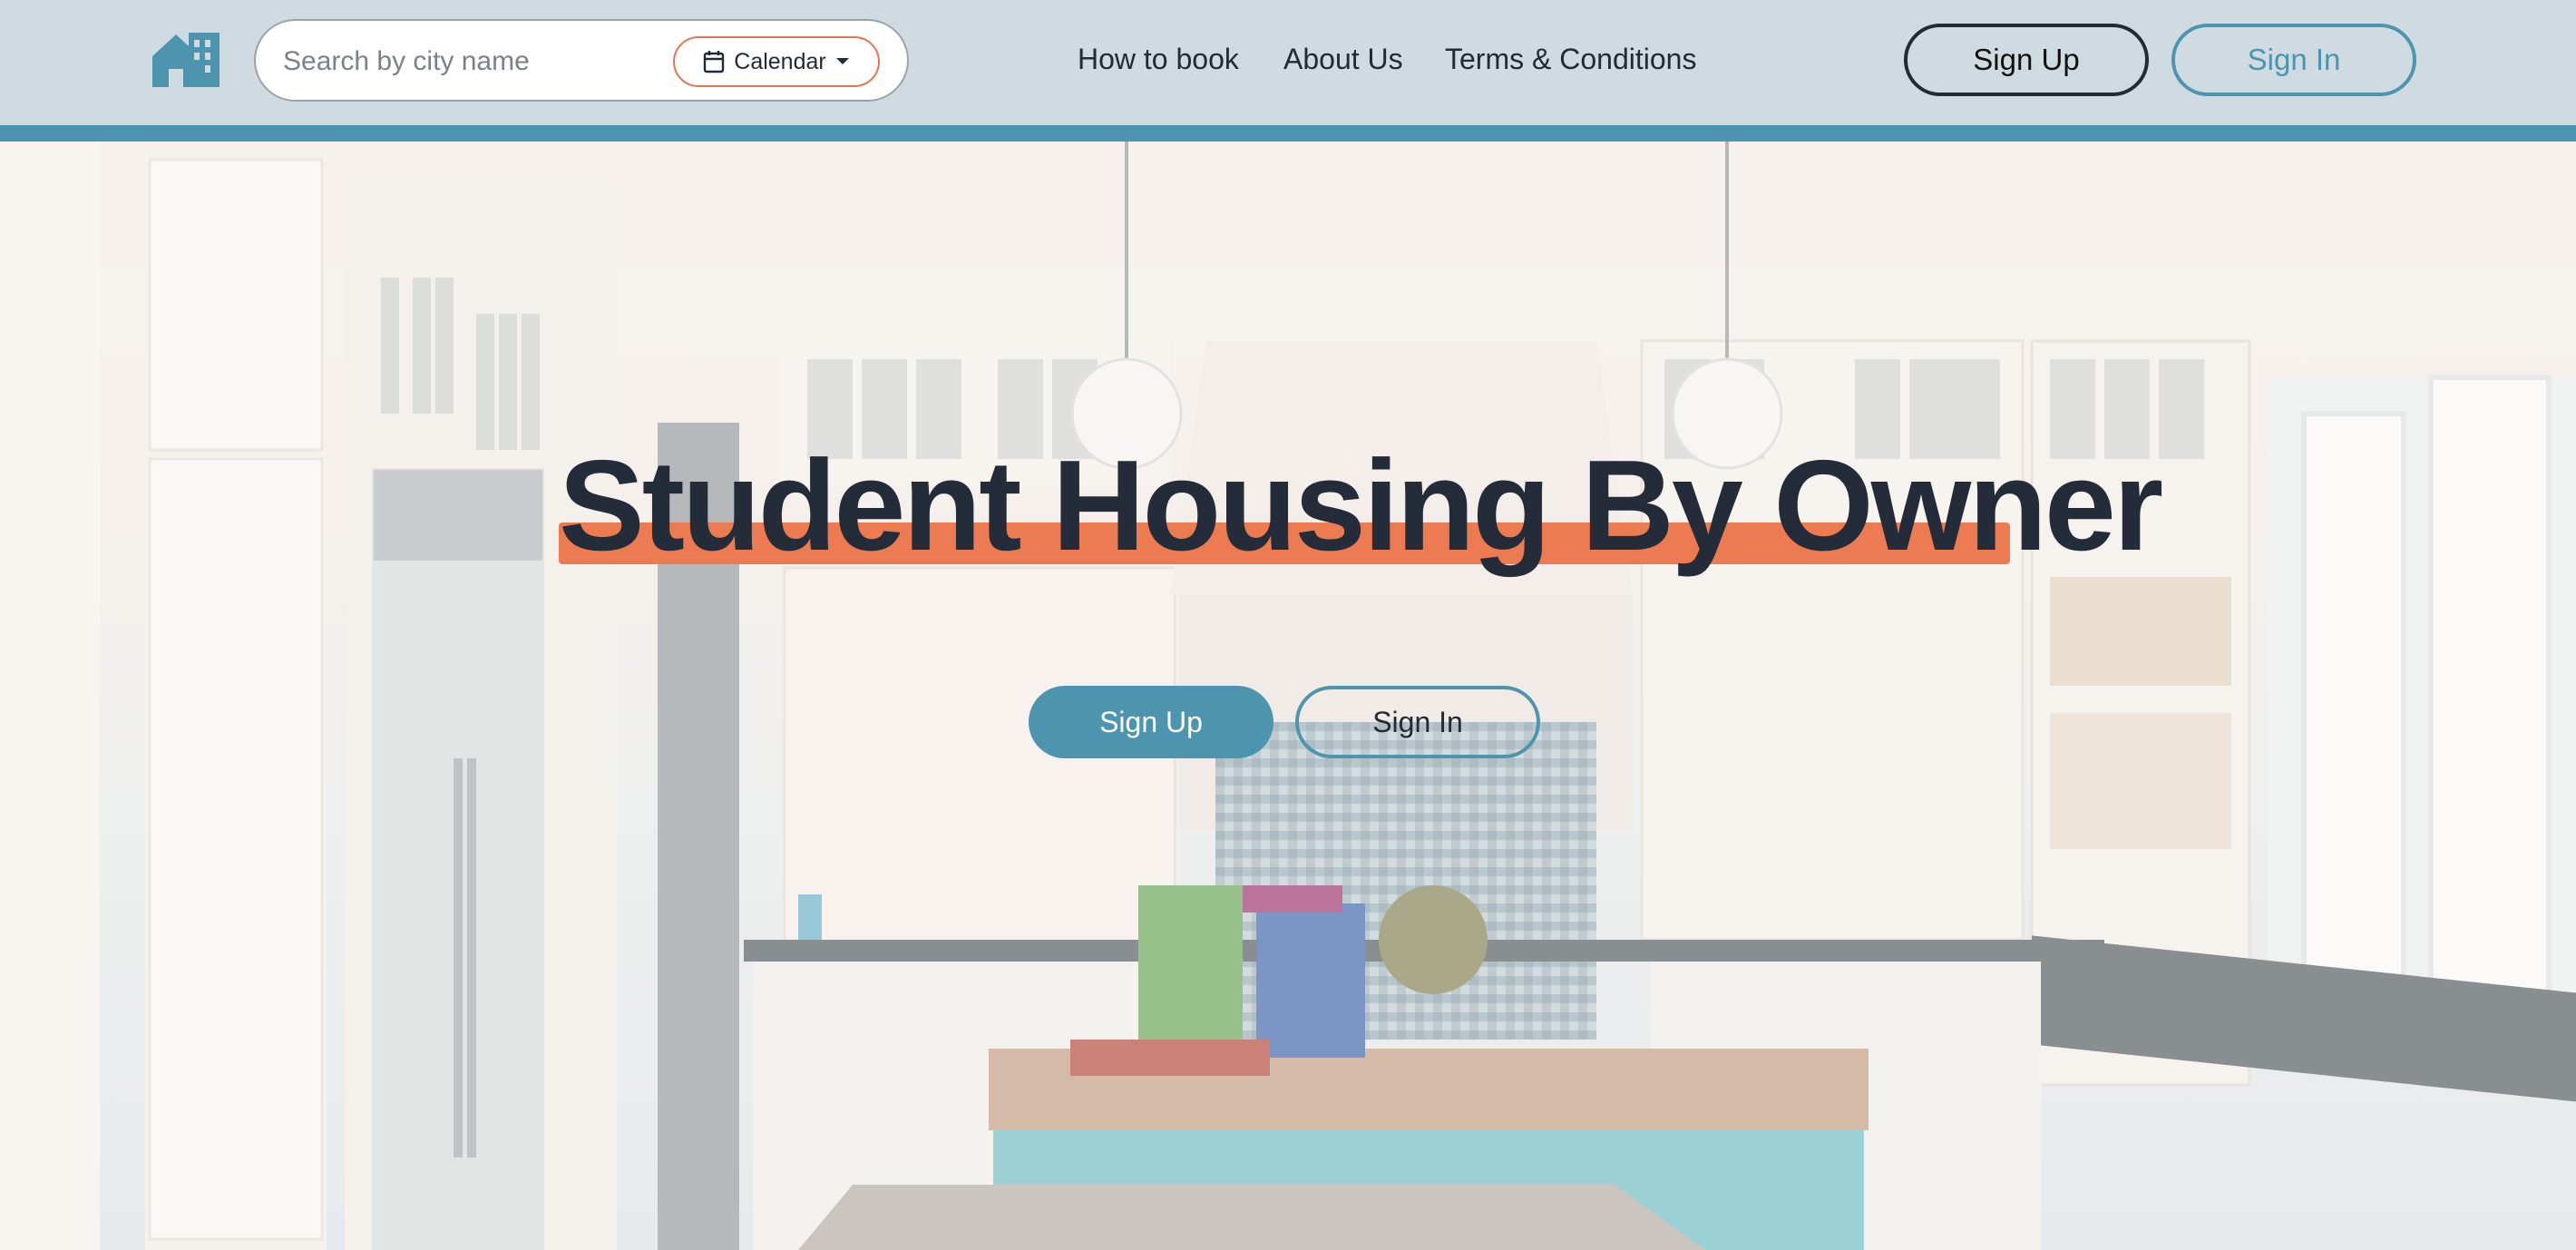 The width and height of the screenshot is (2576, 1250). I want to click on search-bar: Calendar, so click(581, 60).